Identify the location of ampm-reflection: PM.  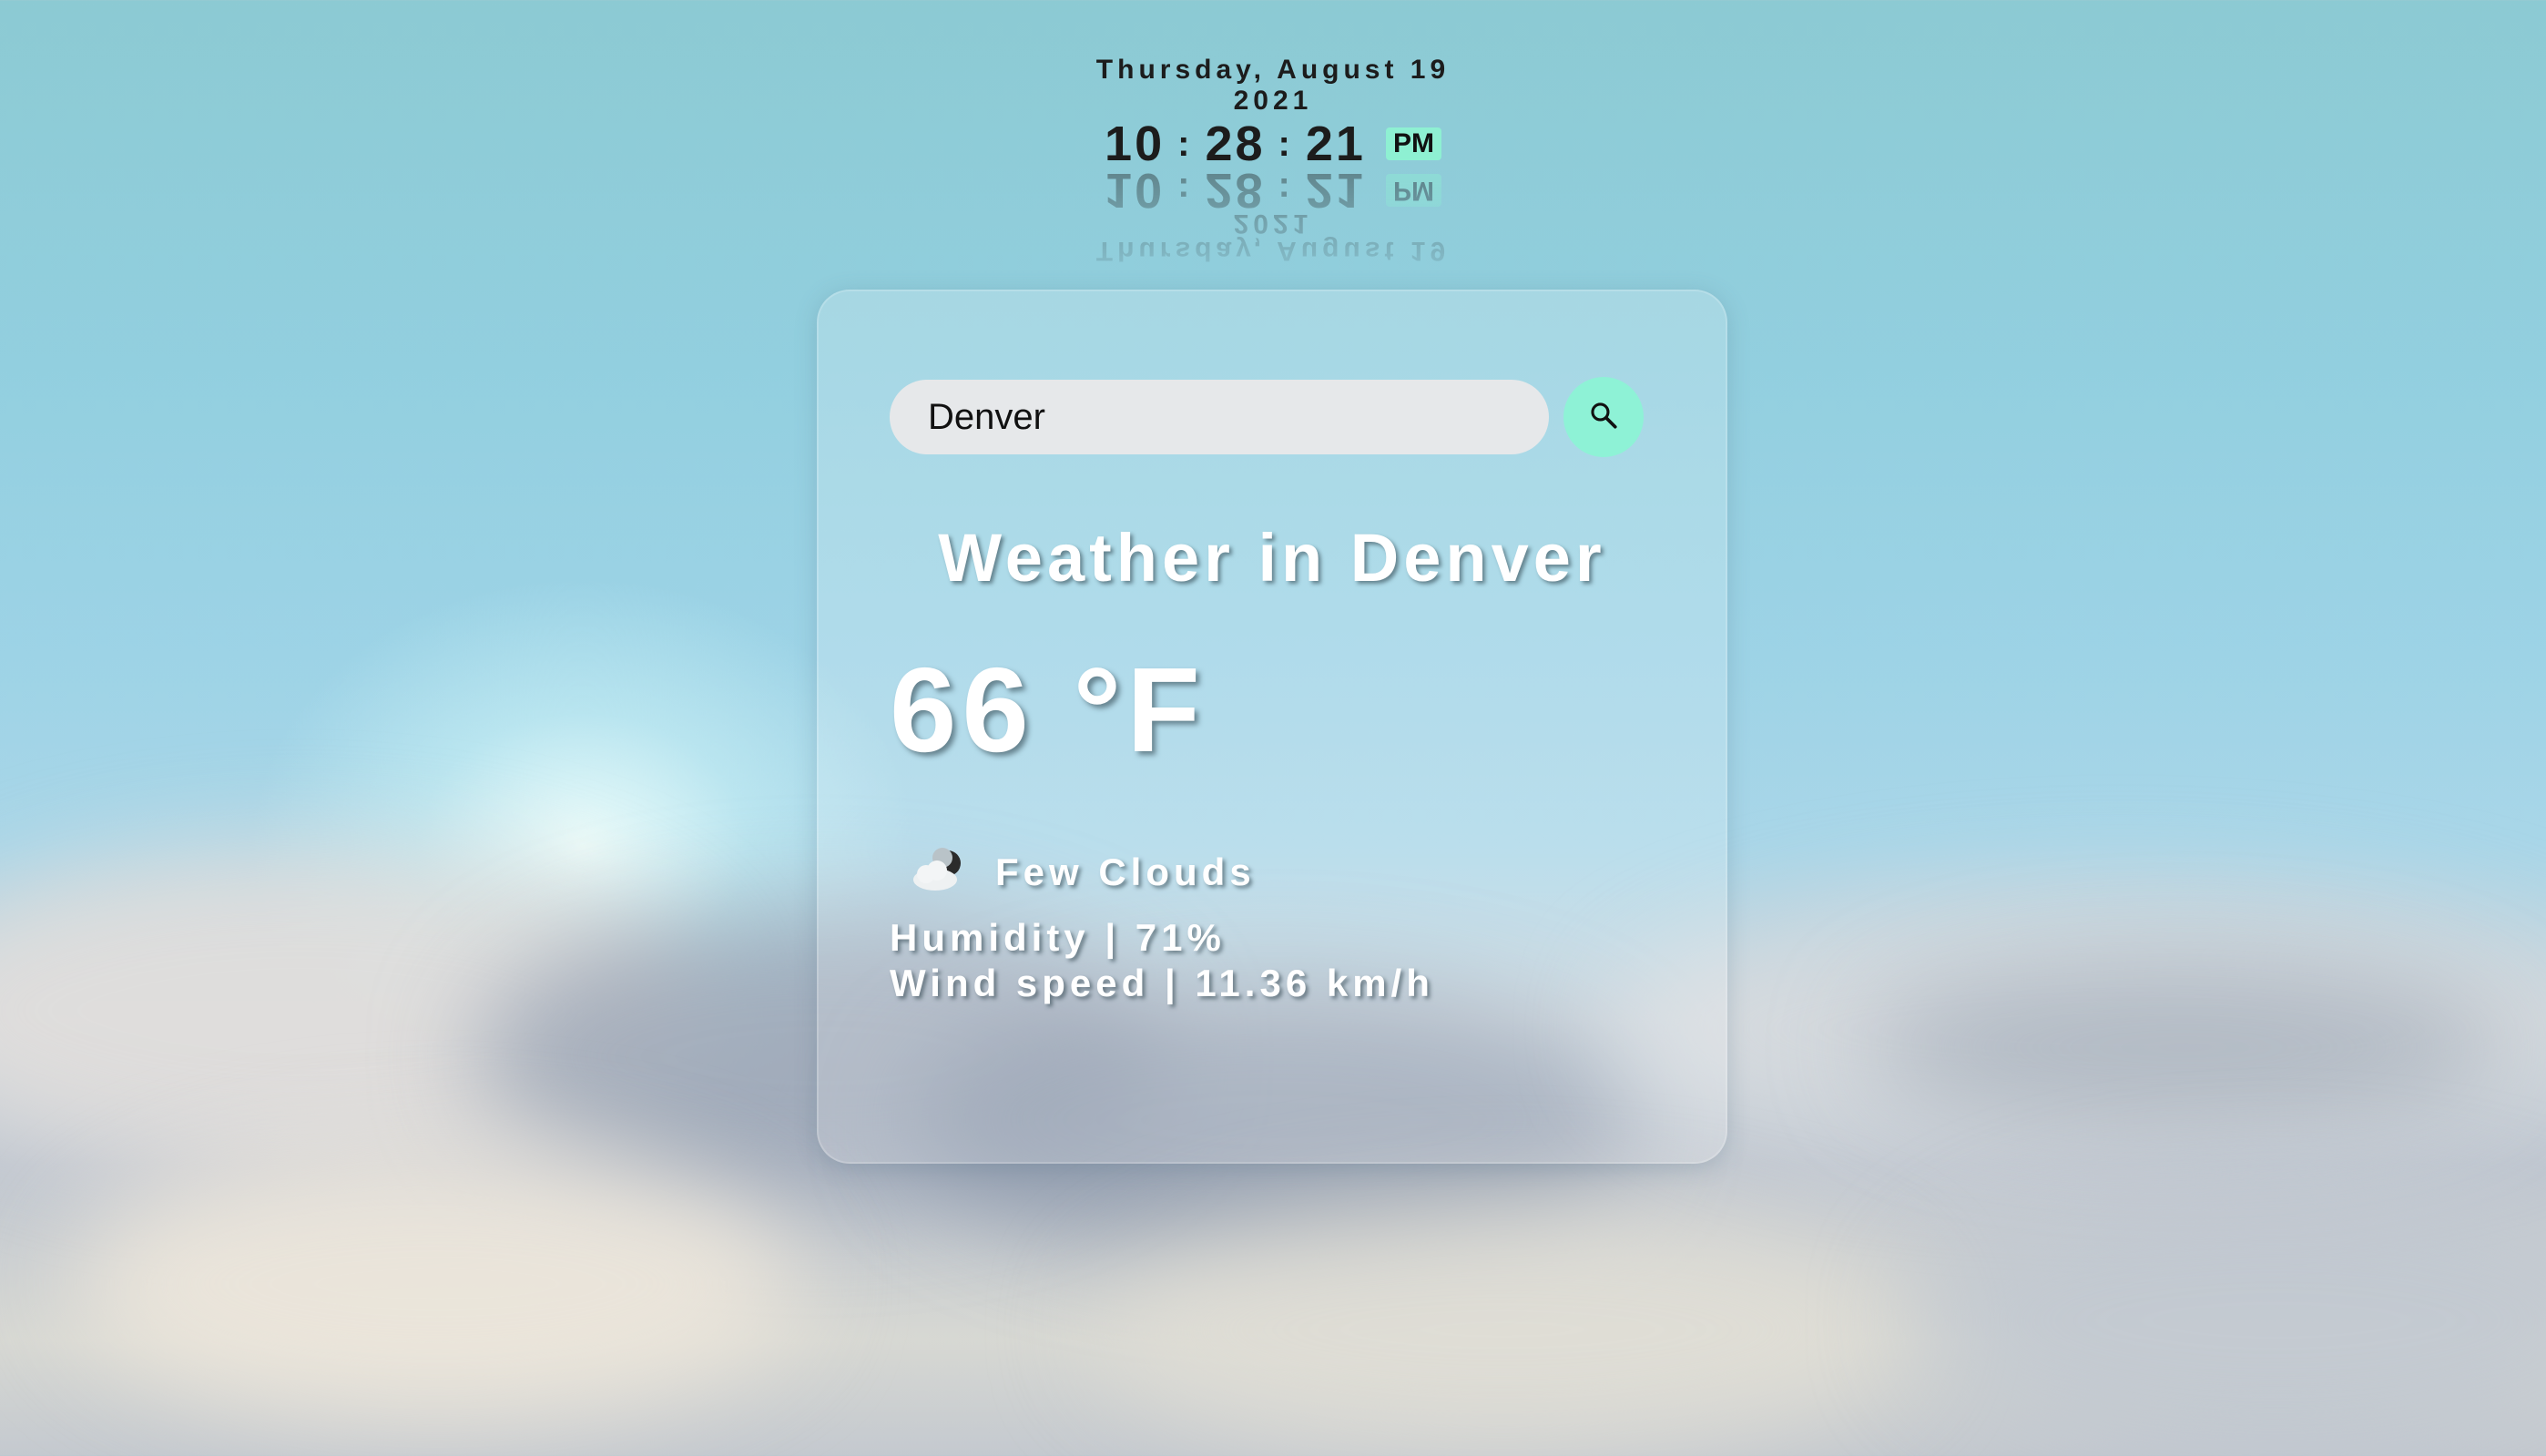
(1413, 190).